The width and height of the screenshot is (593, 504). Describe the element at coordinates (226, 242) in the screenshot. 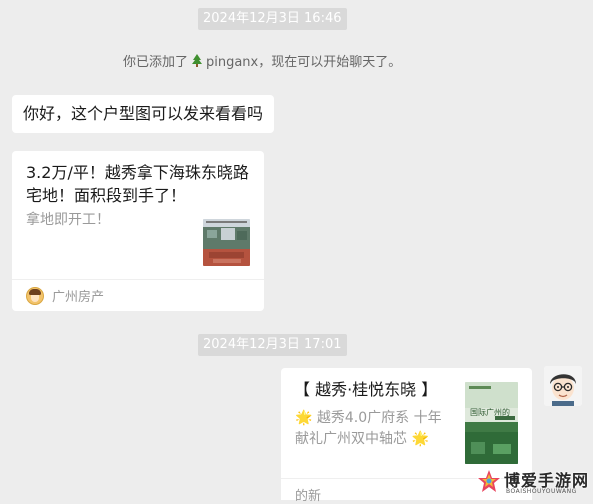

I see `construction-site-thumbnail` at that location.